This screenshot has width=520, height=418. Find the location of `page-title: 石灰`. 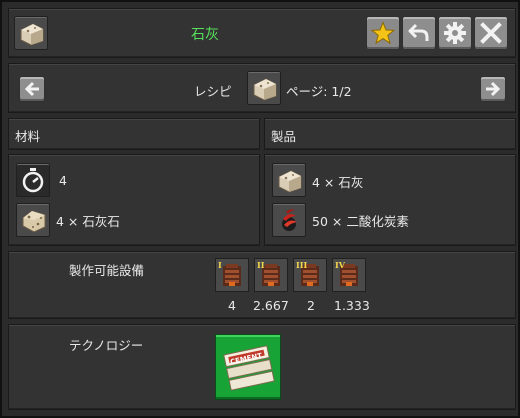

page-title: 石灰 is located at coordinates (205, 35).